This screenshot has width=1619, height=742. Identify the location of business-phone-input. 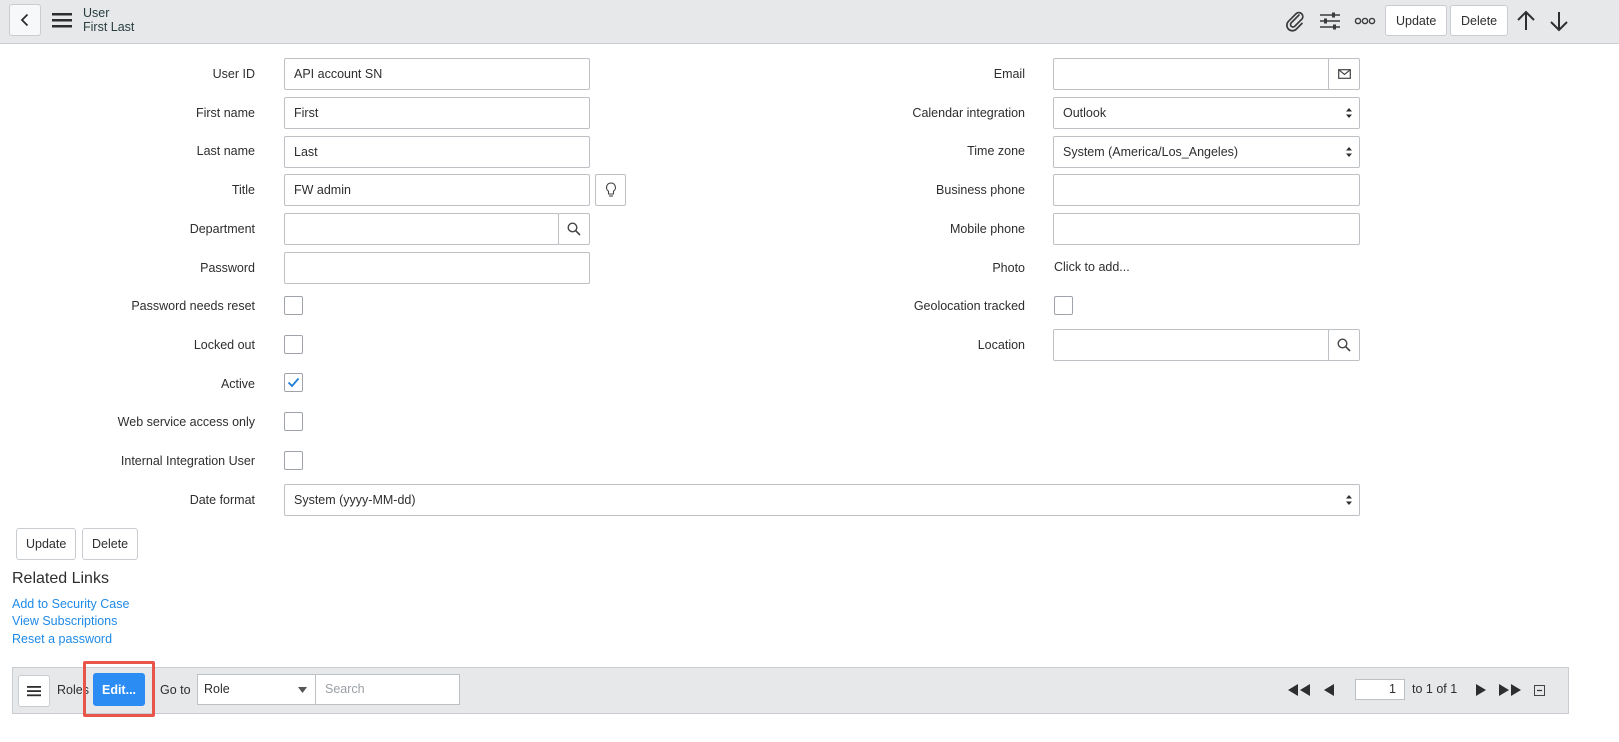
(1206, 190).